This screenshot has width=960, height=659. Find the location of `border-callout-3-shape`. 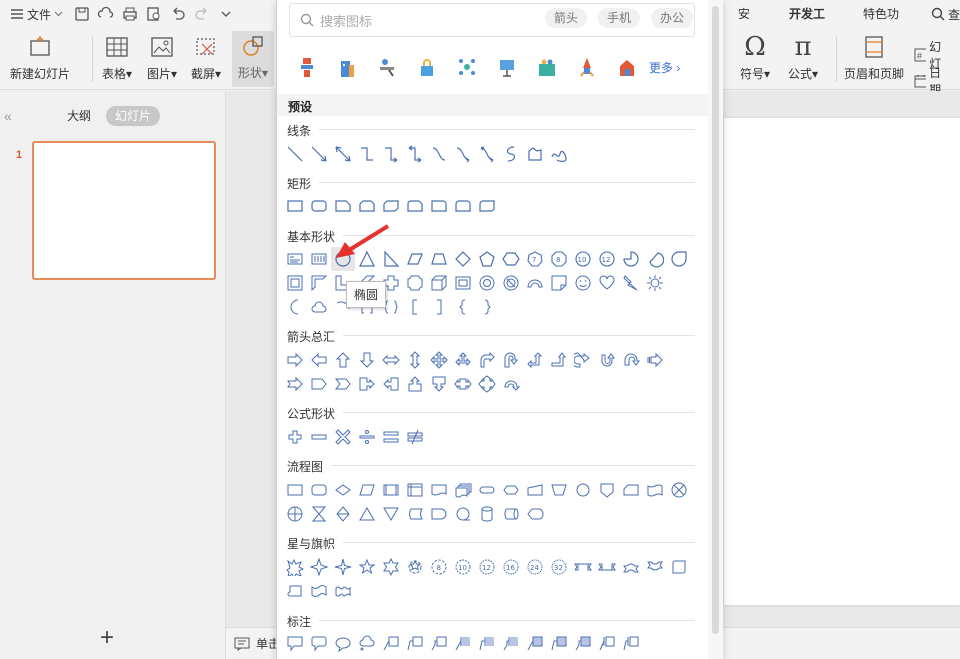

border-callout-3-shape is located at coordinates (583, 643).